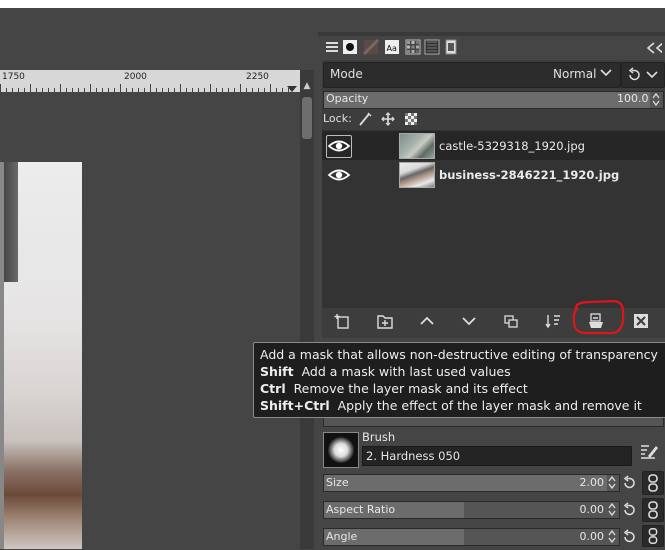 This screenshot has width=665, height=550. What do you see at coordinates (592, 482) in the screenshot?
I see `size-value: 2.00` at bounding box center [592, 482].